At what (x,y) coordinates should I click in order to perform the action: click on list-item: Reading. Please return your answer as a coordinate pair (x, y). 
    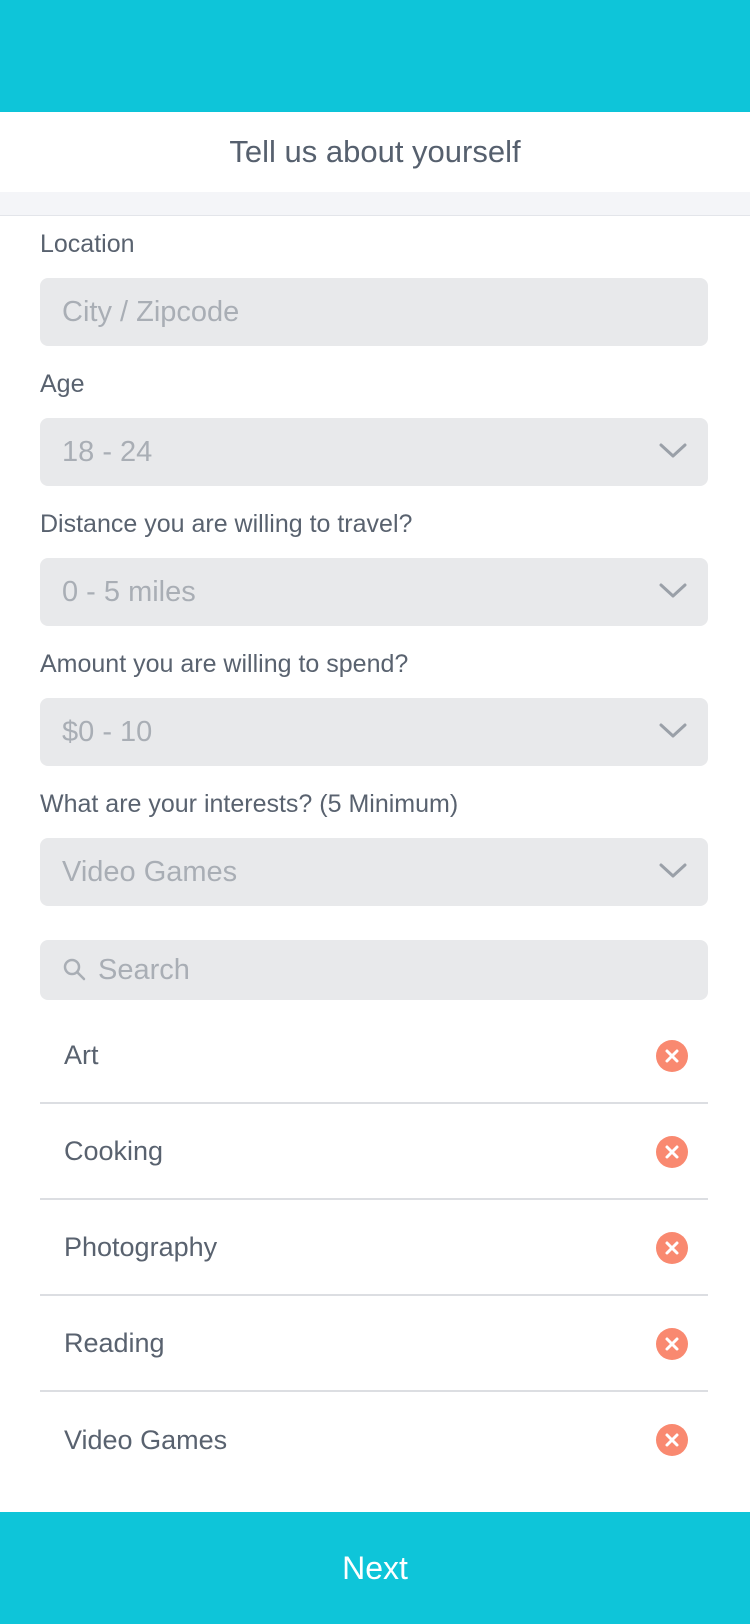
    Looking at the image, I should click on (374, 1344).